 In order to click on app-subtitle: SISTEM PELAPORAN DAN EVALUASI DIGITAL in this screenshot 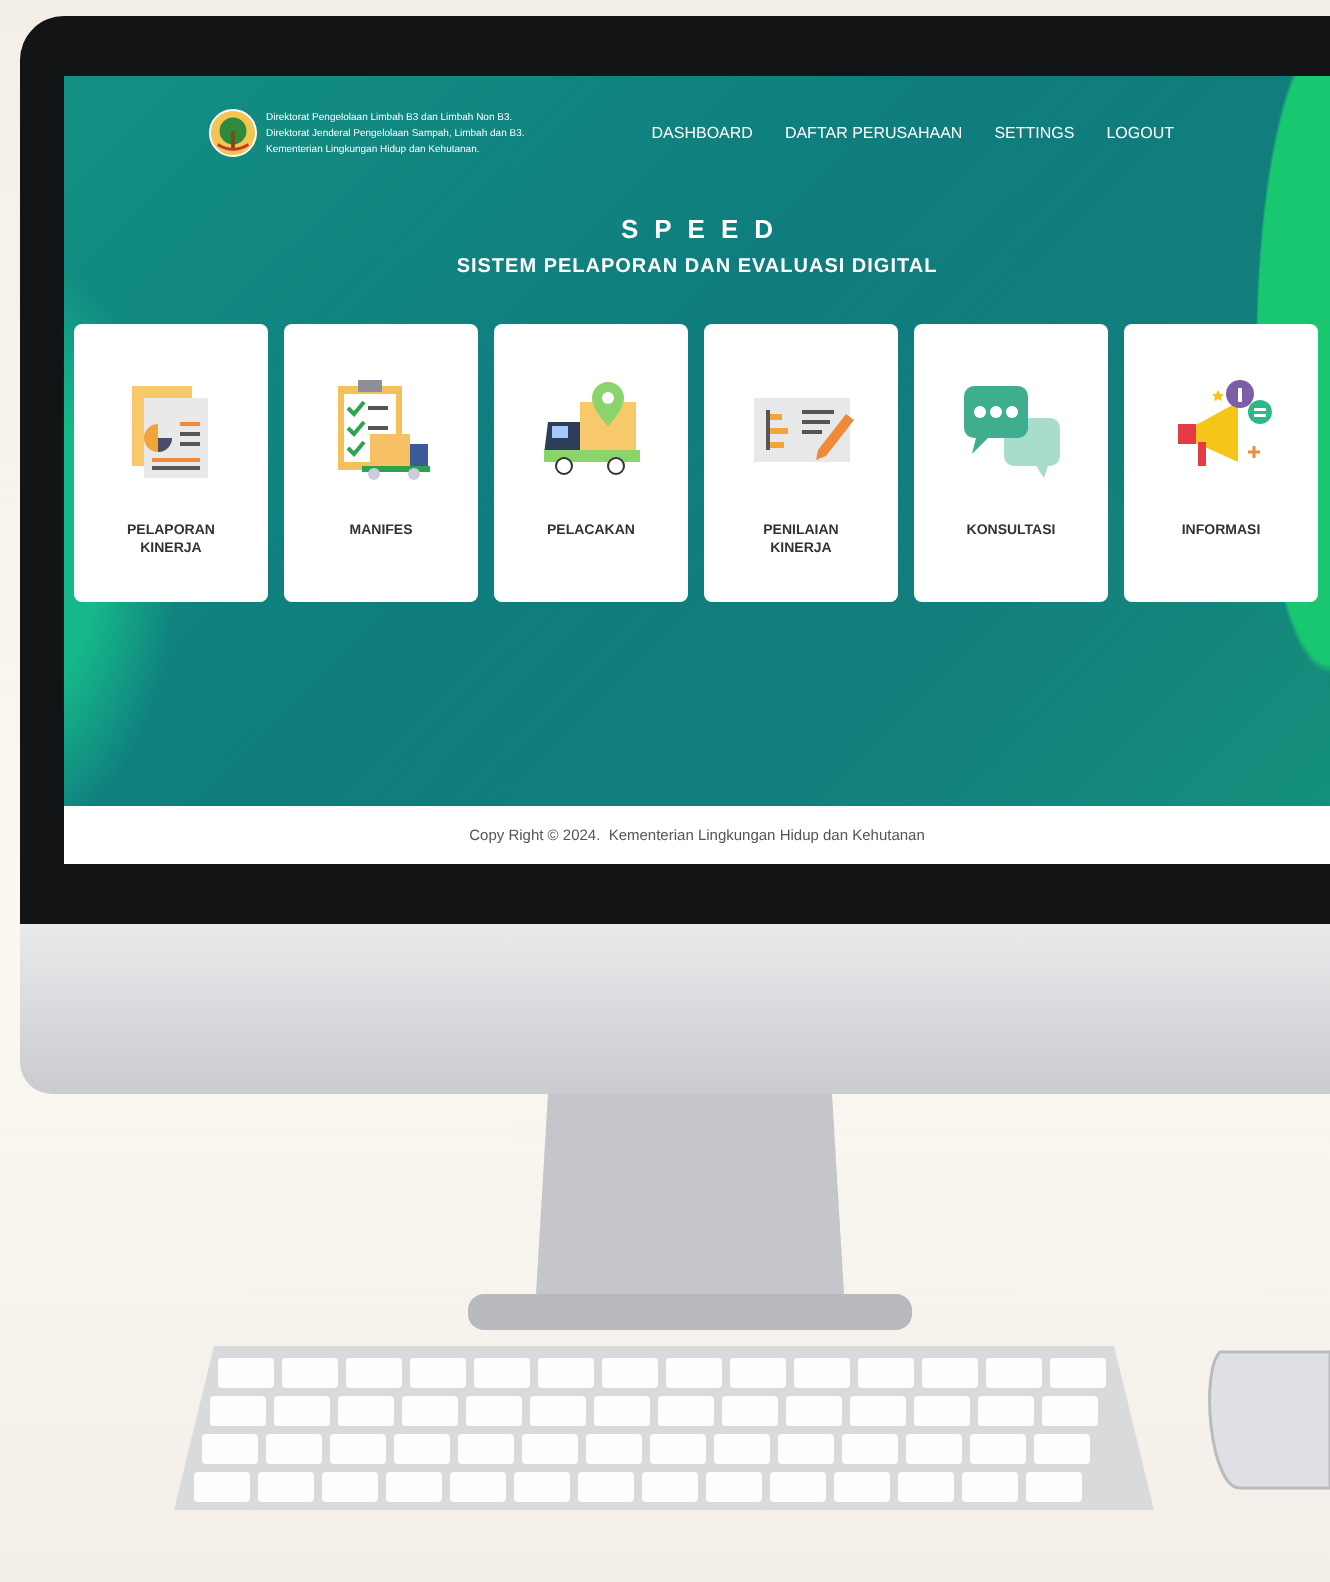, I will do `click(697, 267)`.